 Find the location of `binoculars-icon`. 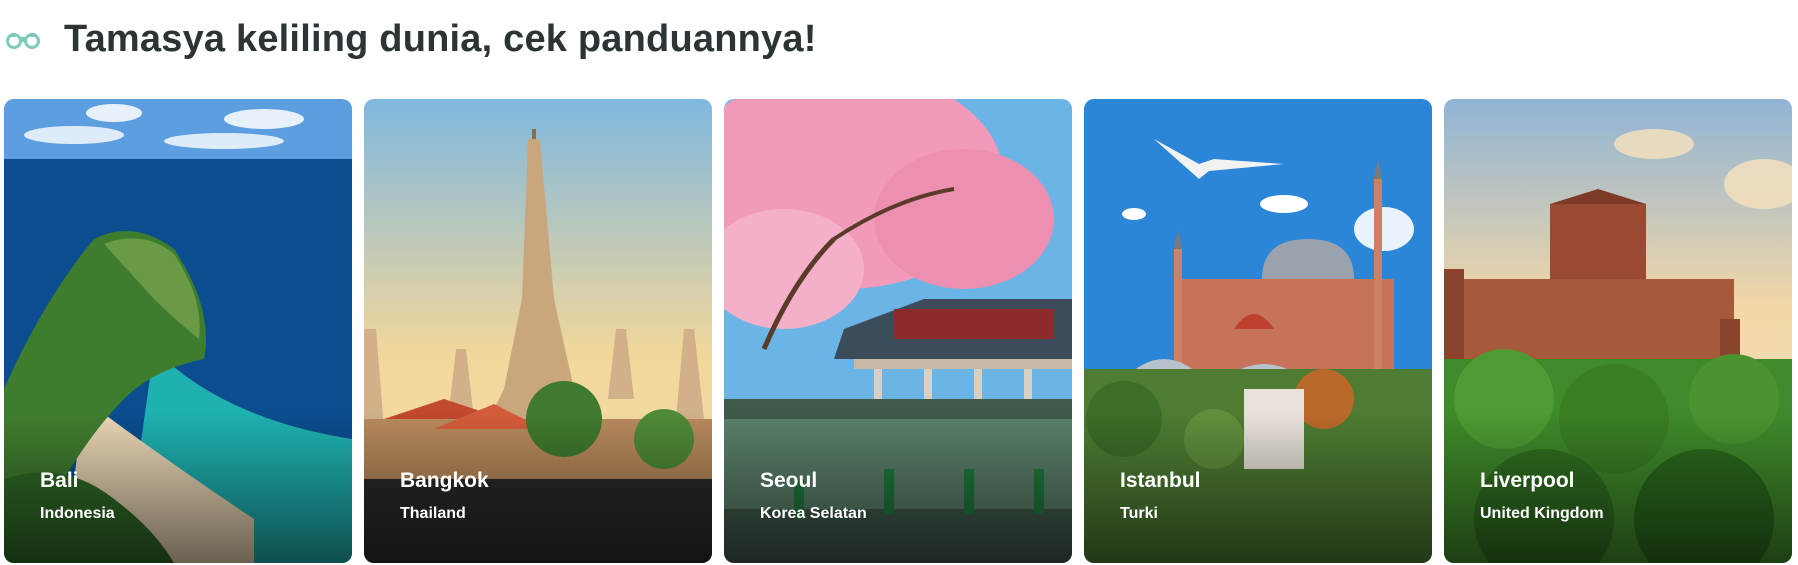

binoculars-icon is located at coordinates (23, 41).